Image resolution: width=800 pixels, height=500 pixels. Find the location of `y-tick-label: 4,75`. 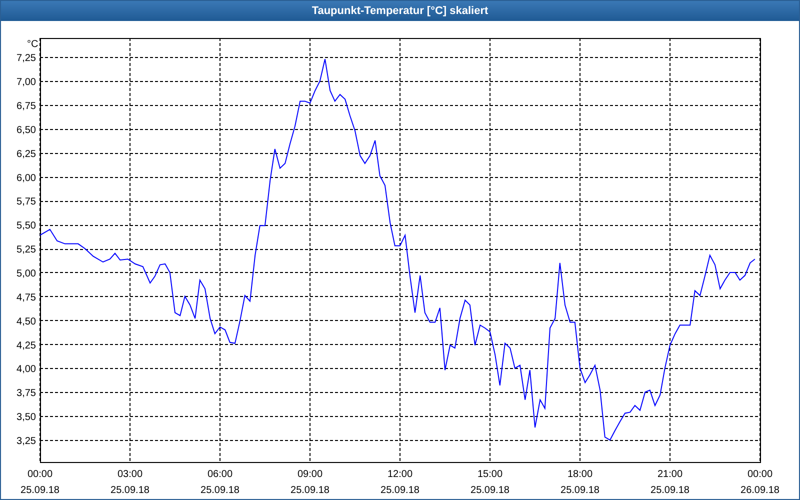

y-tick-label: 4,75 is located at coordinates (26, 298).